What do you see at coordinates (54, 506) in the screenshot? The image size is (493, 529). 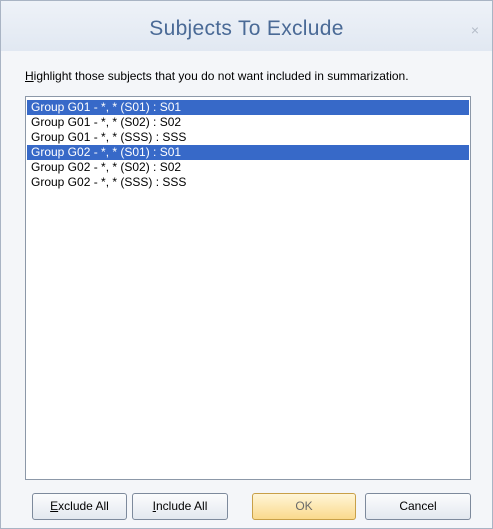 I see `exclude-all-mnemonic: E` at bounding box center [54, 506].